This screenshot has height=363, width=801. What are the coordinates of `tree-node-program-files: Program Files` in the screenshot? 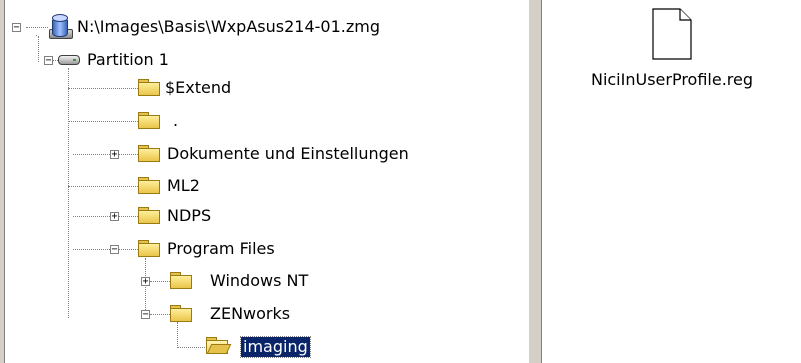 It's located at (221, 249).